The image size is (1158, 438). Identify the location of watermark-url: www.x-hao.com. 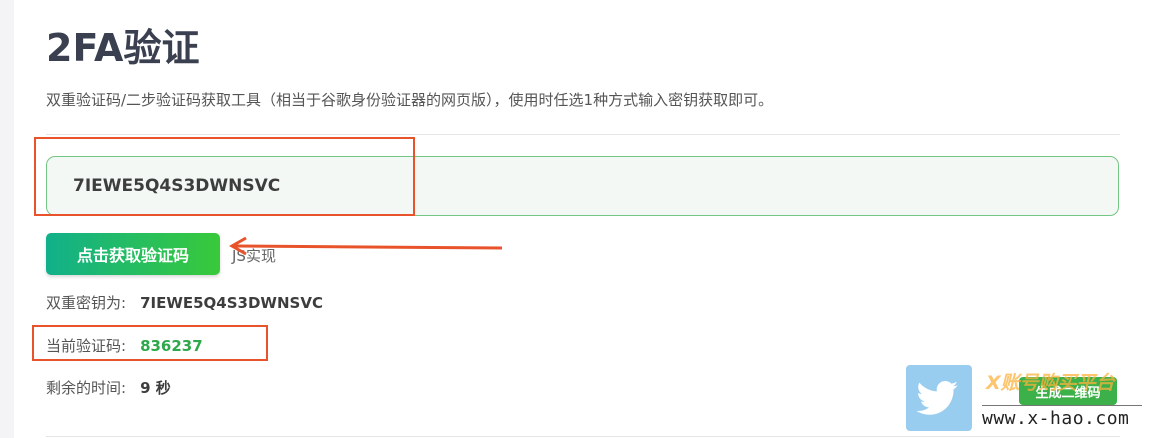
(1056, 418).